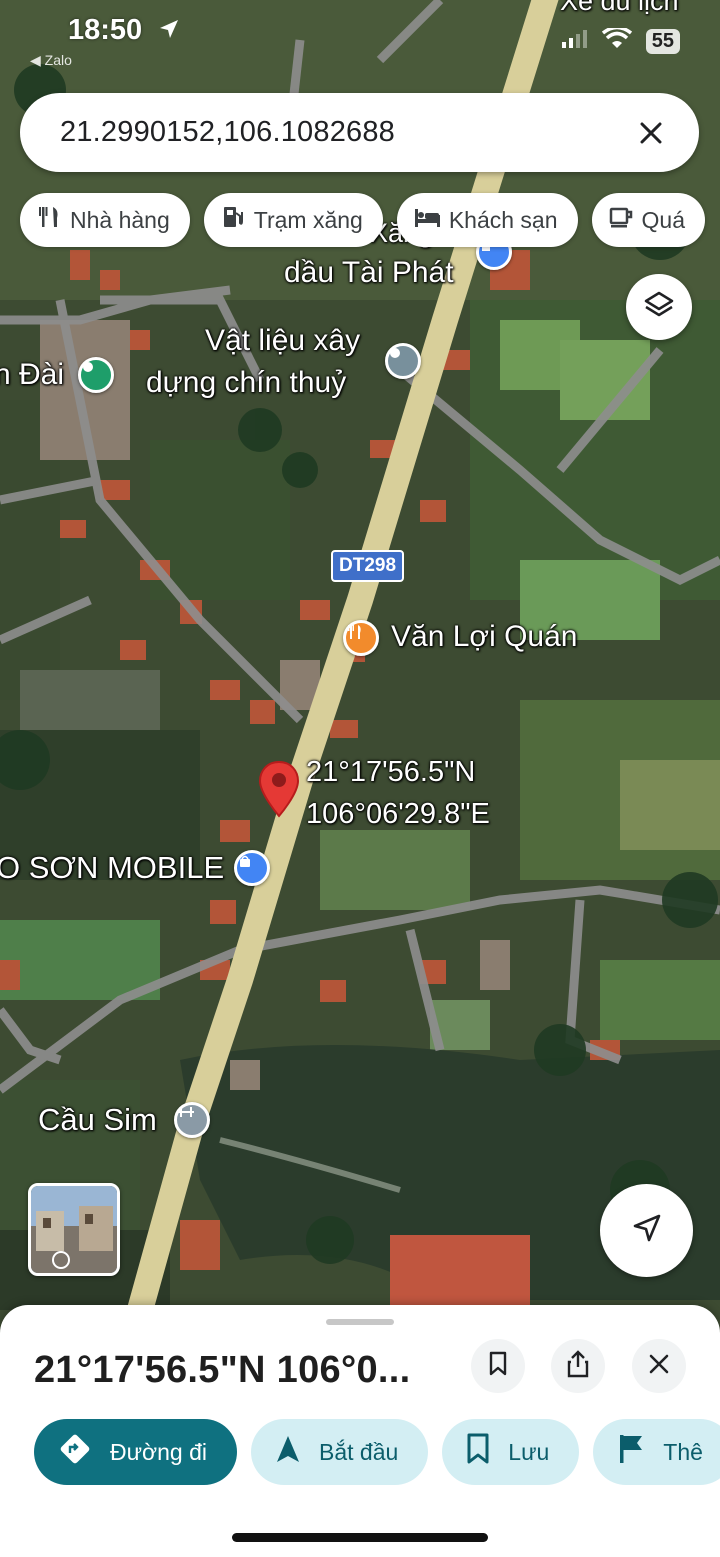 The height and width of the screenshot is (1557, 720). What do you see at coordinates (574, 41) in the screenshot?
I see `signal-icon` at bounding box center [574, 41].